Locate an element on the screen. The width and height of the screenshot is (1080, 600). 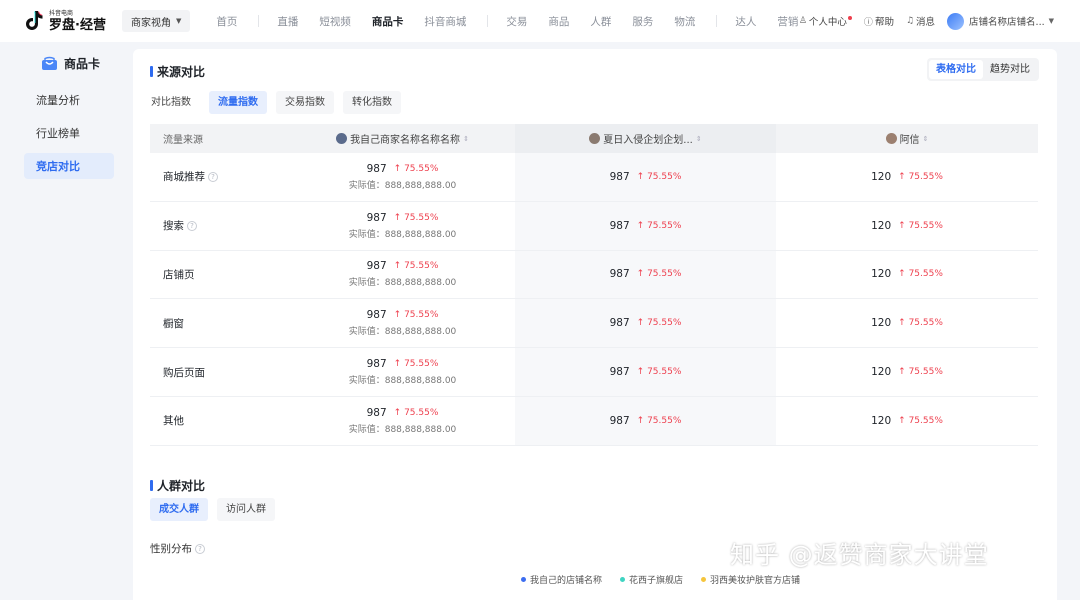
avatar is located at coordinates (595, 138).